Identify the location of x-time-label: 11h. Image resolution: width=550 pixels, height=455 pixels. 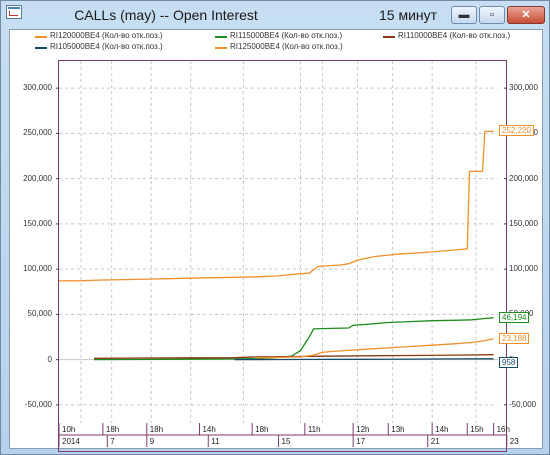
(314, 429).